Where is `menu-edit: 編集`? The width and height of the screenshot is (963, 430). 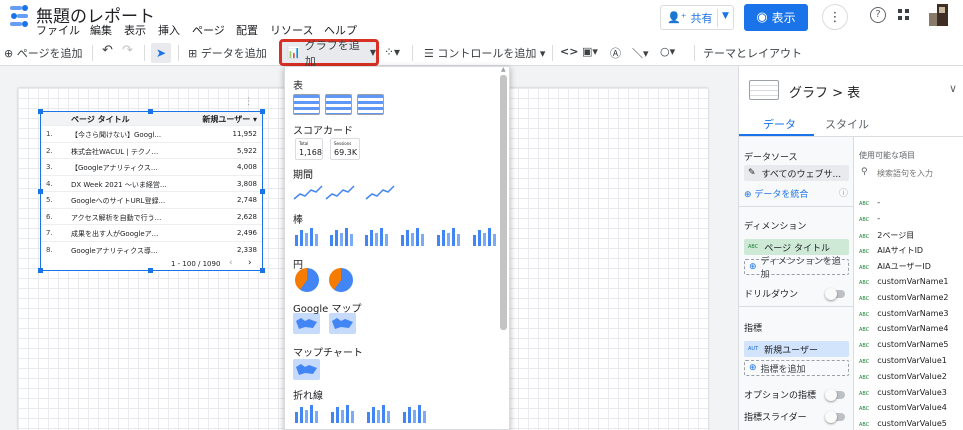
menu-edit: 編集 is located at coordinates (101, 30).